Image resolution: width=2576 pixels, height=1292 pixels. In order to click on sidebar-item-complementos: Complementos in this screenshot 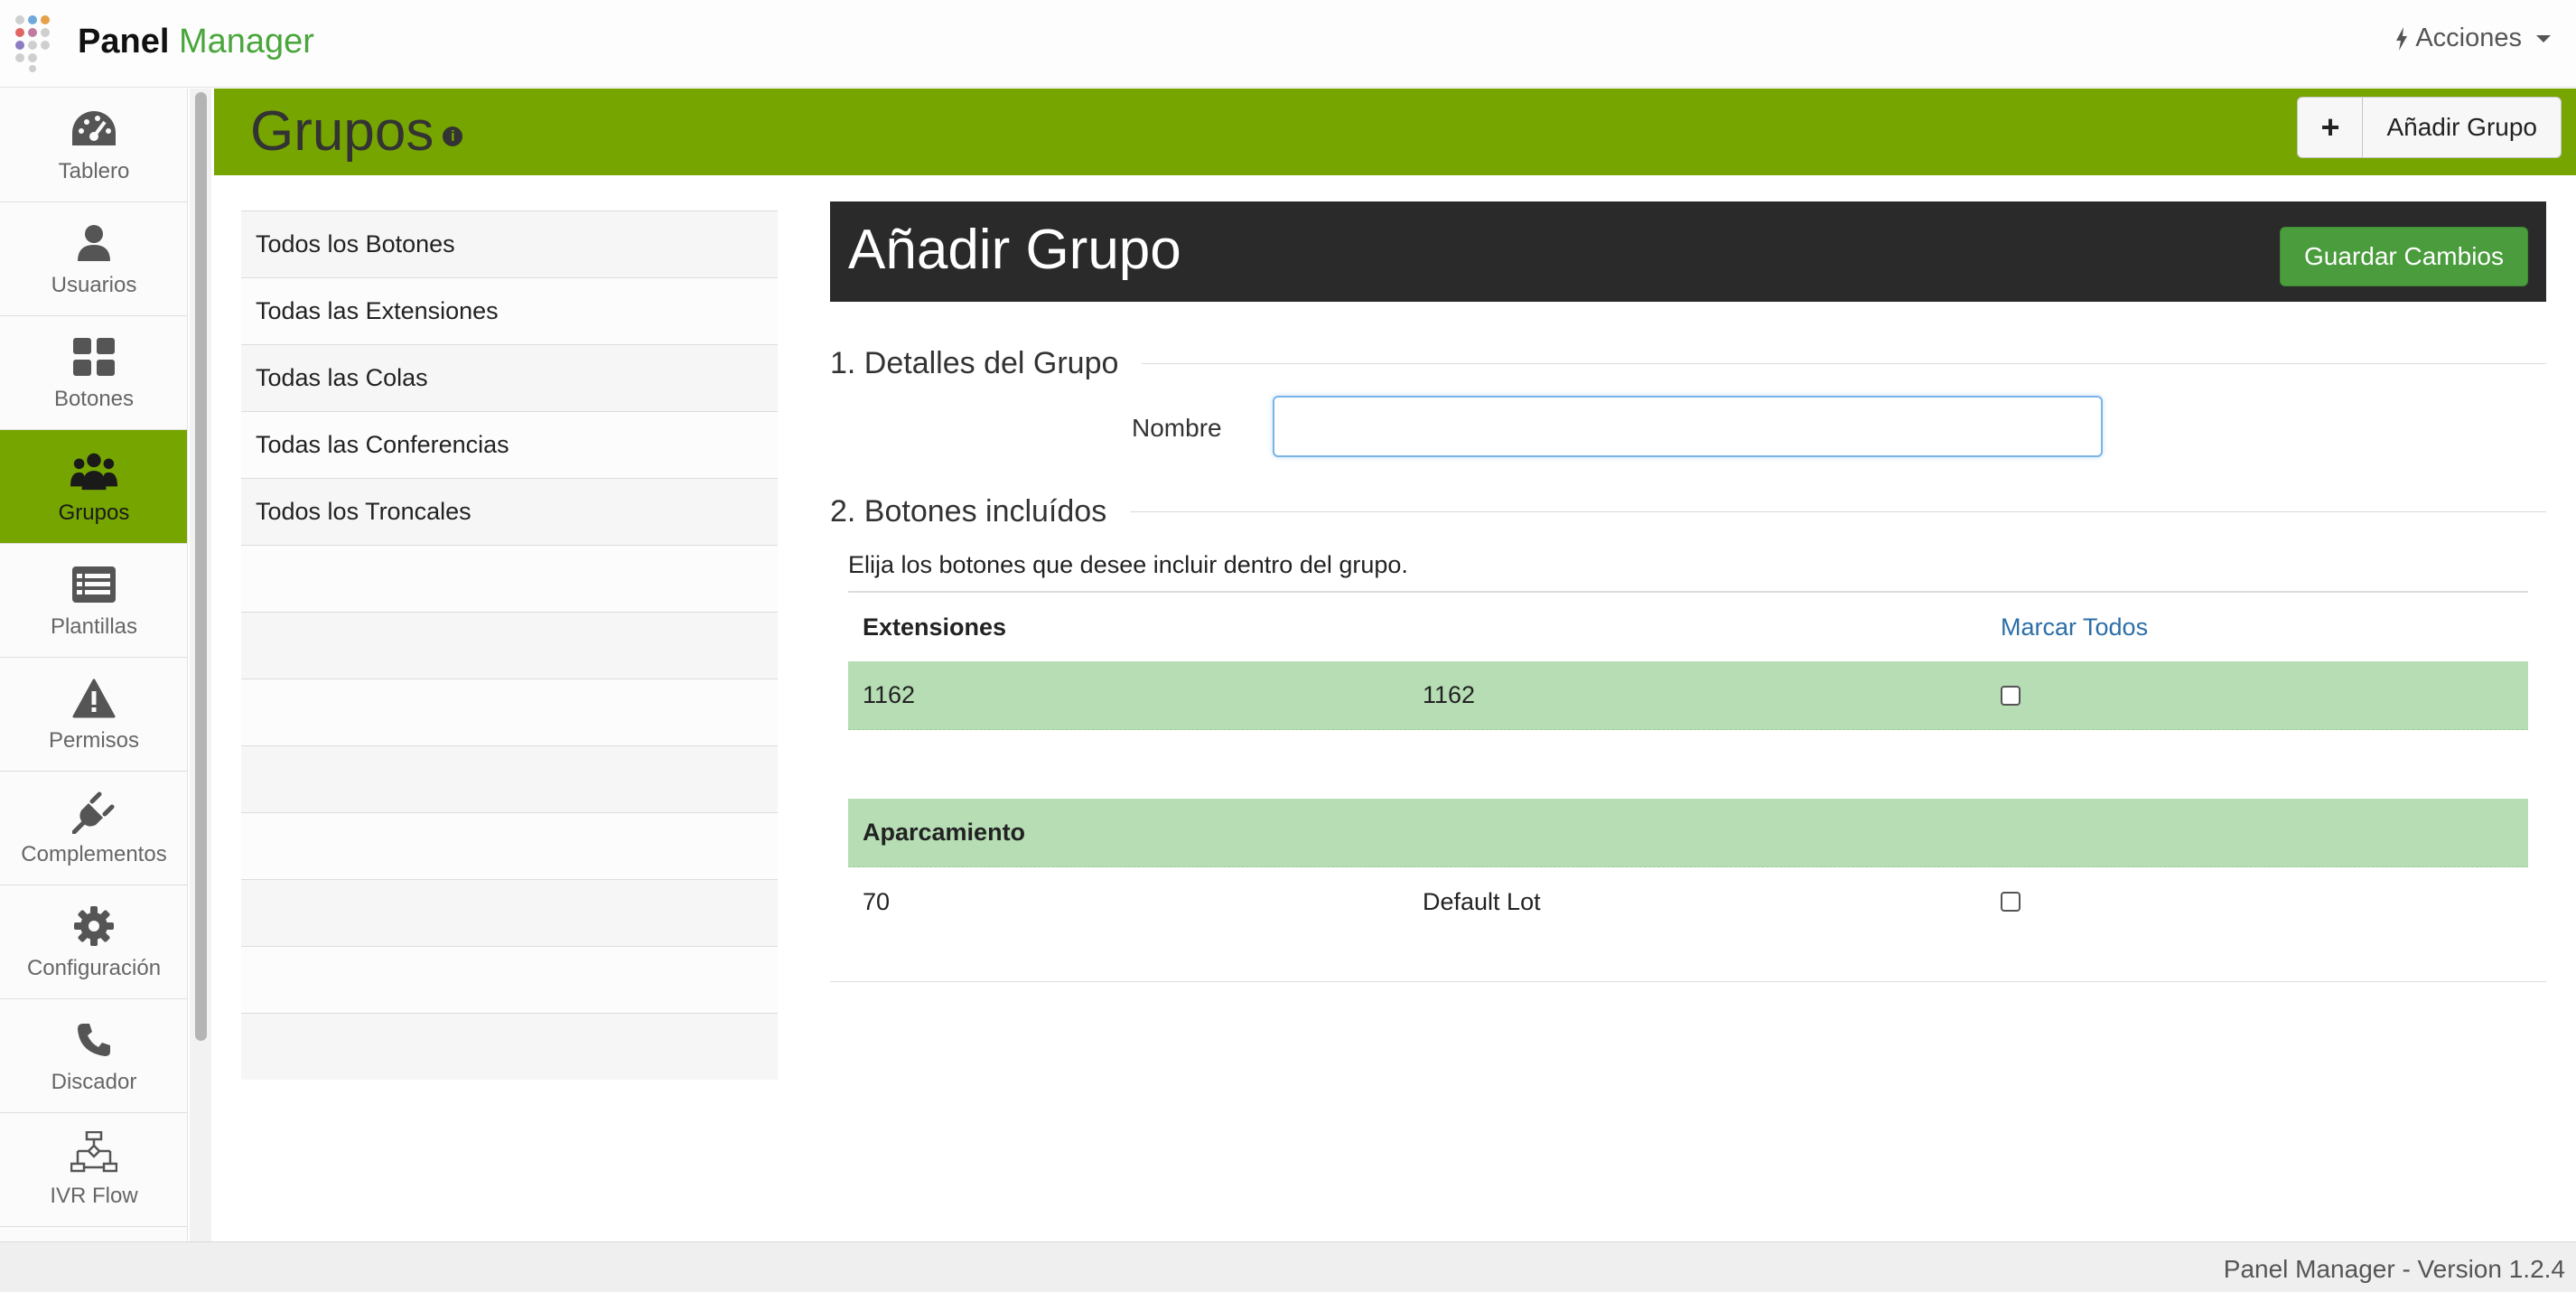, I will do `click(93, 828)`.